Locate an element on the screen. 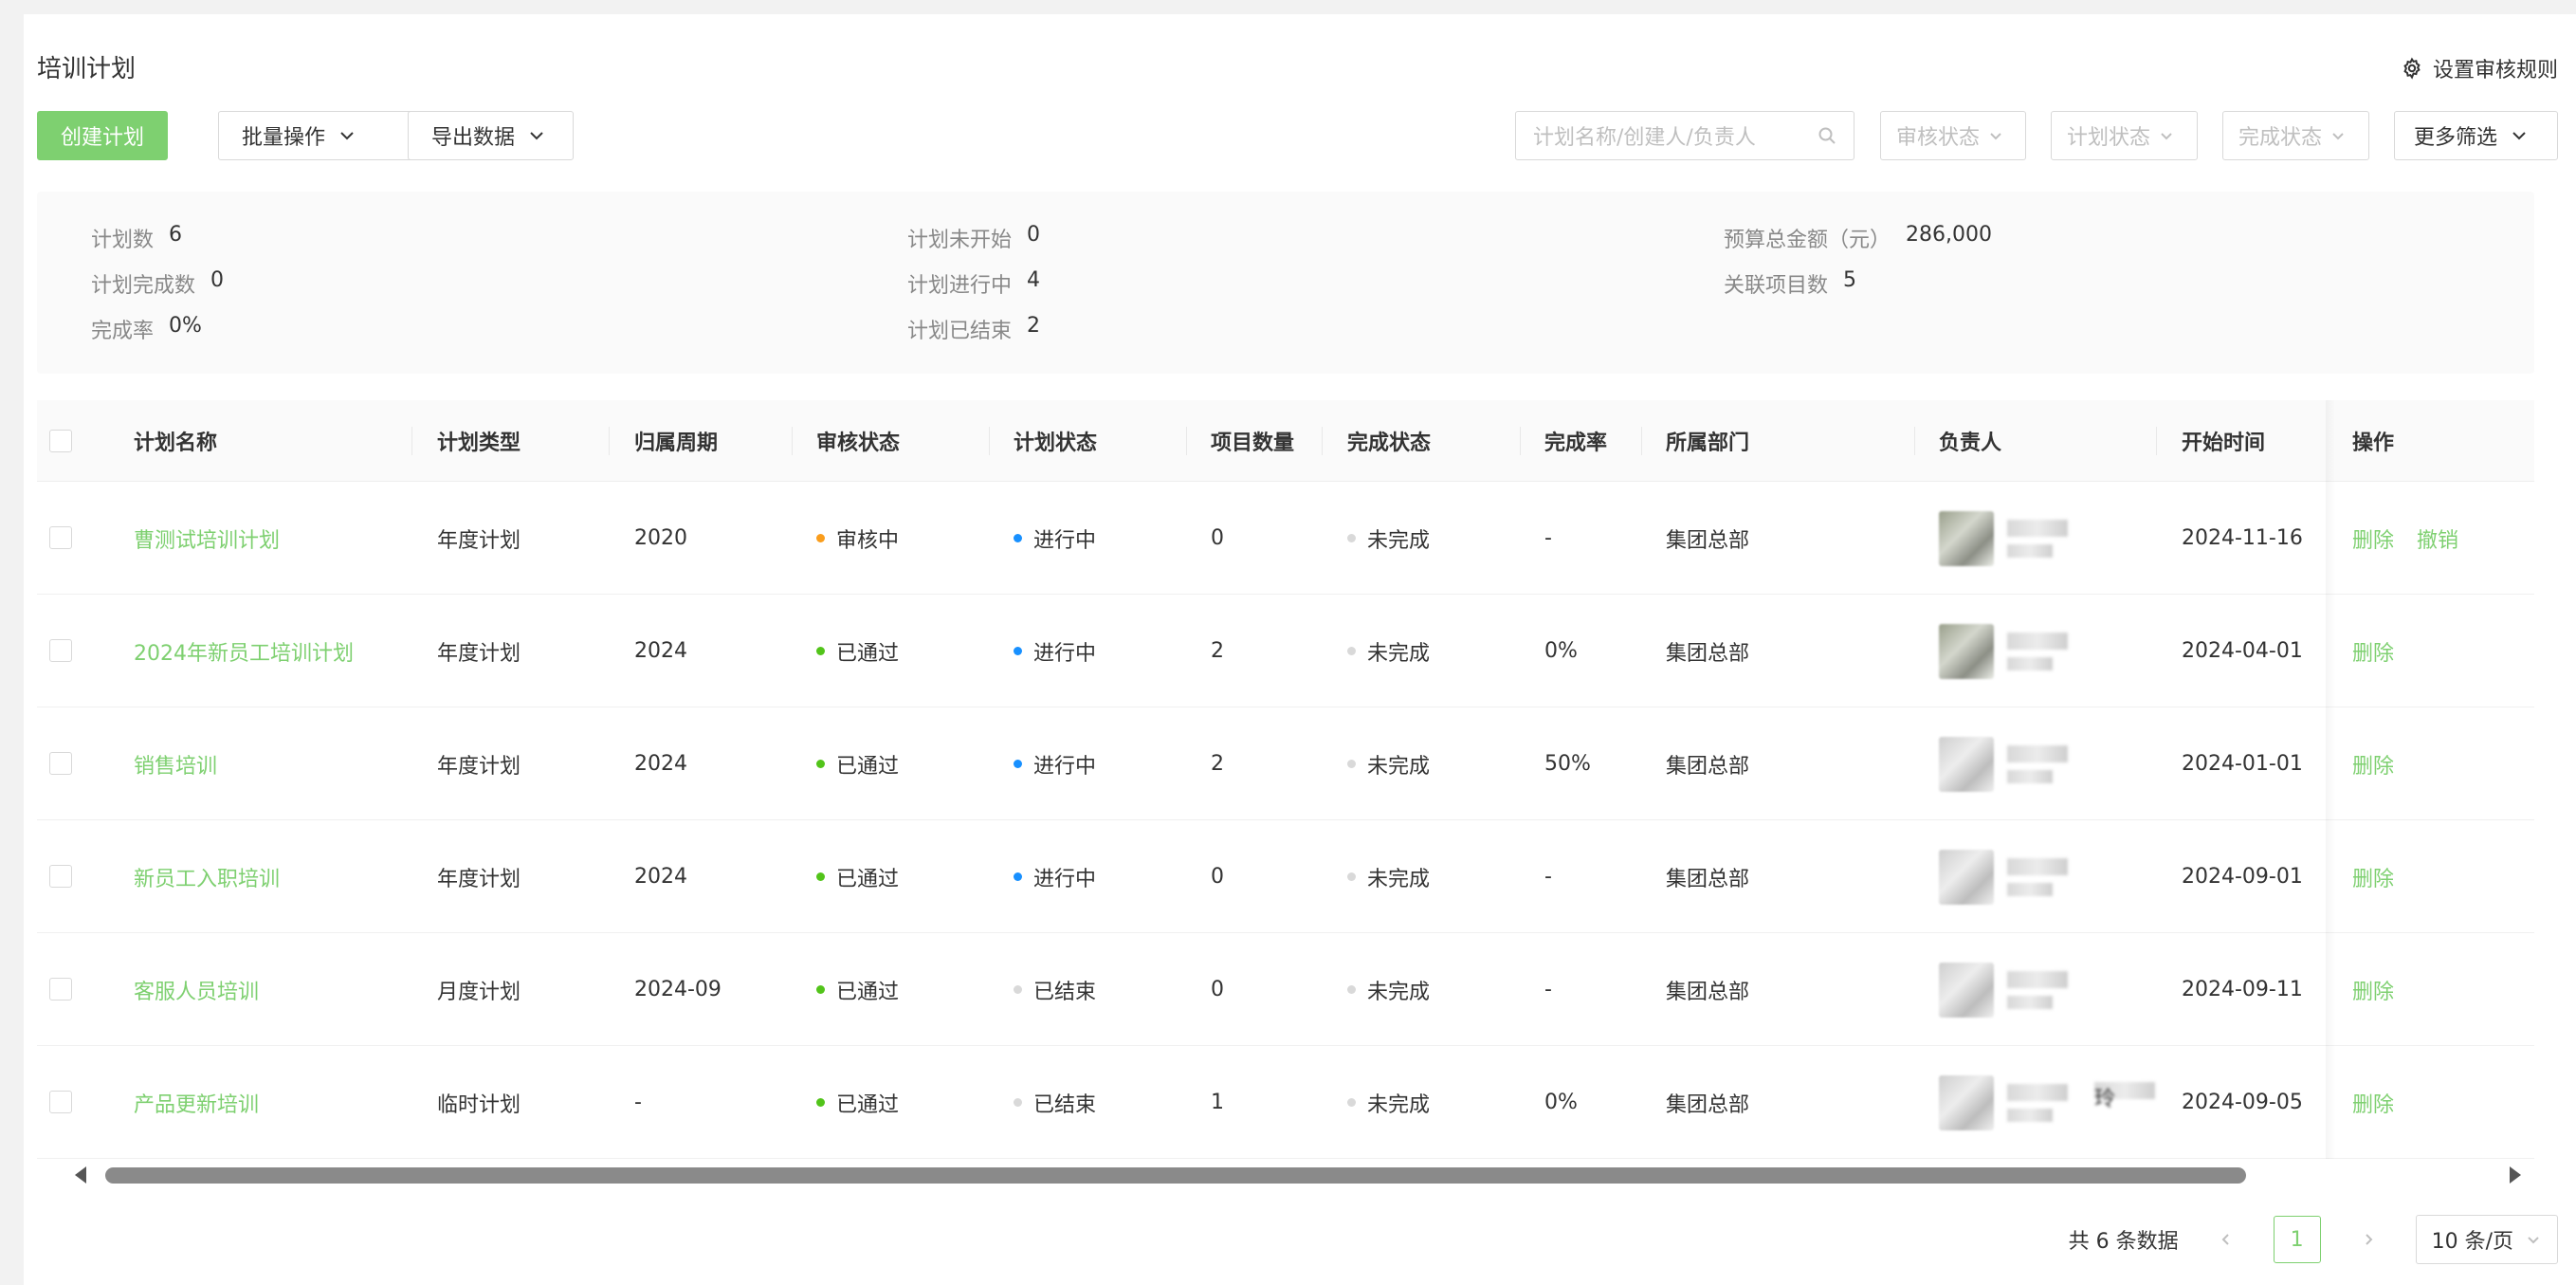 This screenshot has height=1285, width=2576. complete-rate: - is located at coordinates (1548, 877).